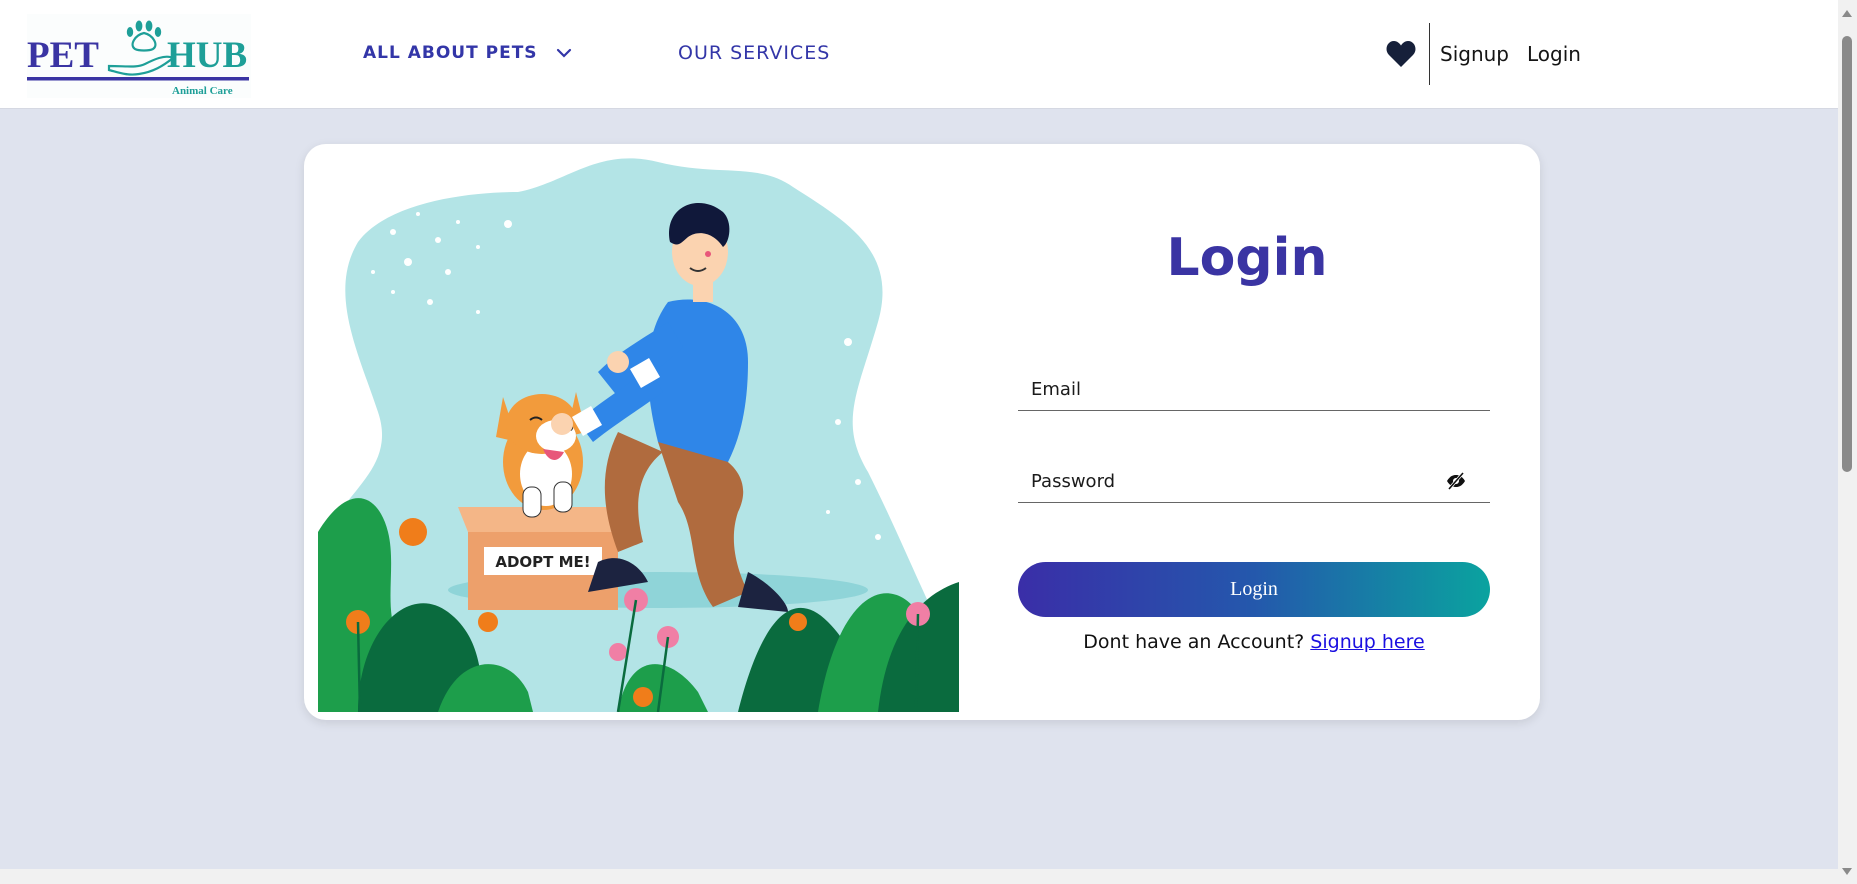 The height and width of the screenshot is (884, 1857). Describe the element at coordinates (1245, 389) in the screenshot. I see `email-field` at that location.